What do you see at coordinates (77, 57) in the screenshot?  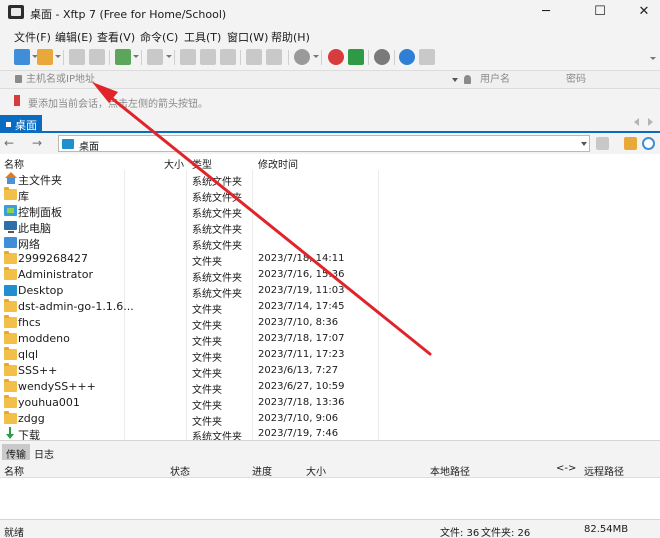 I see `connect-icon` at bounding box center [77, 57].